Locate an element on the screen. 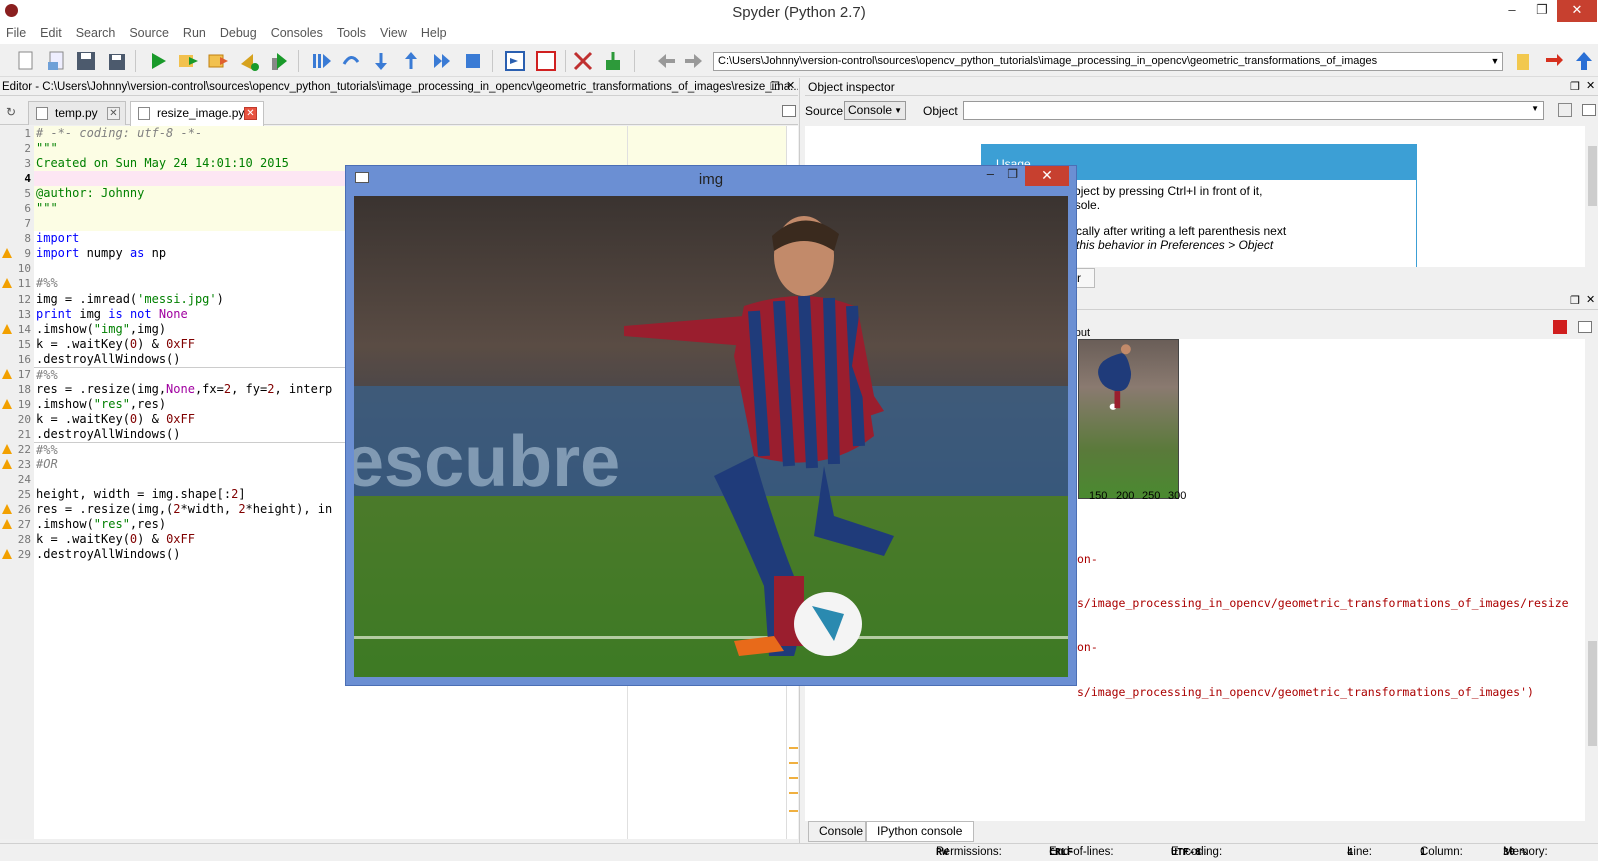 The height and width of the screenshot is (861, 1598). source-select: Console ▼ is located at coordinates (875, 110).